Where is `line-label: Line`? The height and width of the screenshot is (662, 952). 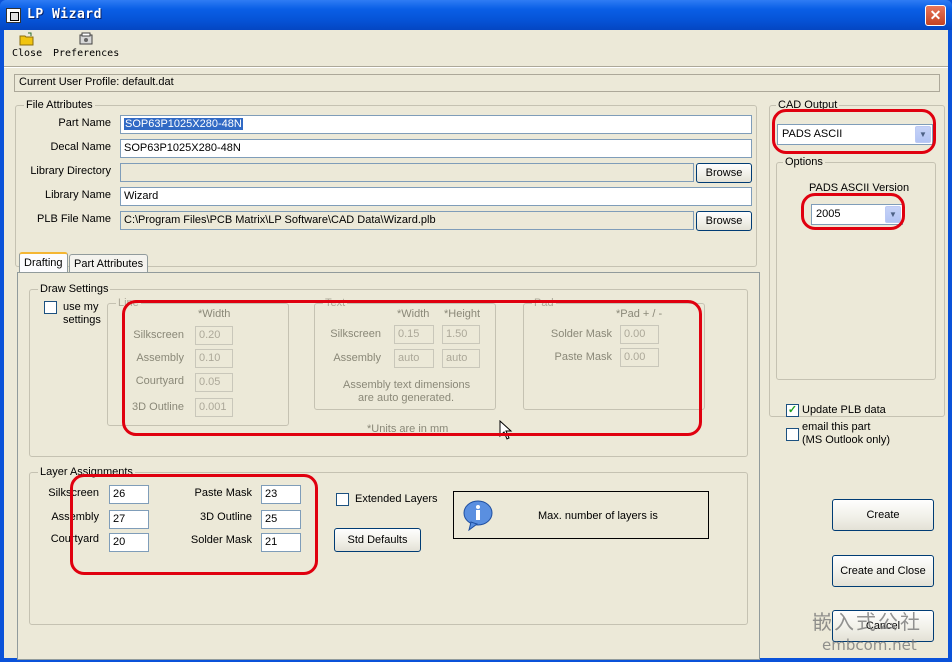
line-label: Line is located at coordinates (128, 303).